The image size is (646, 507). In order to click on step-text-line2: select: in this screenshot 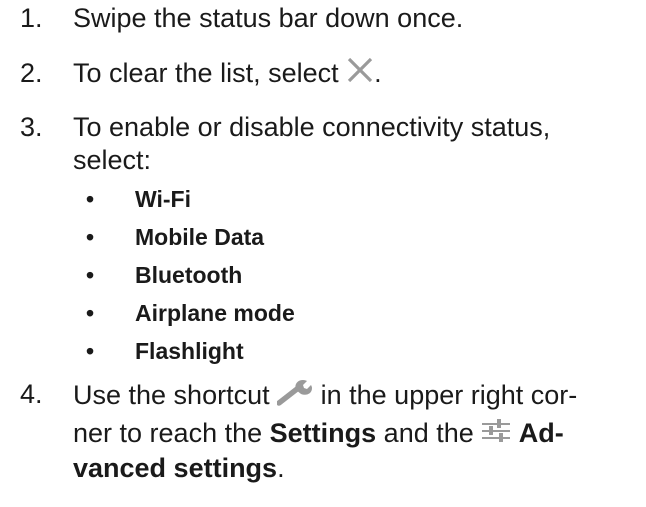, I will do `click(112, 160)`.